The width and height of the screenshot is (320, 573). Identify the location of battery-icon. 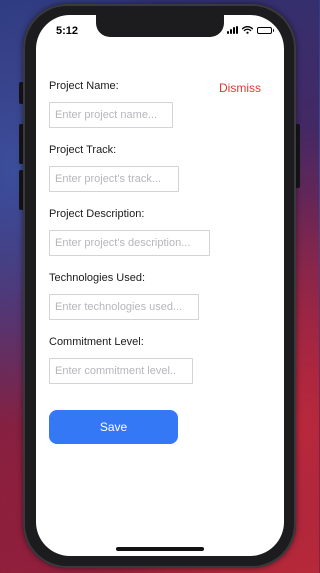
(265, 30).